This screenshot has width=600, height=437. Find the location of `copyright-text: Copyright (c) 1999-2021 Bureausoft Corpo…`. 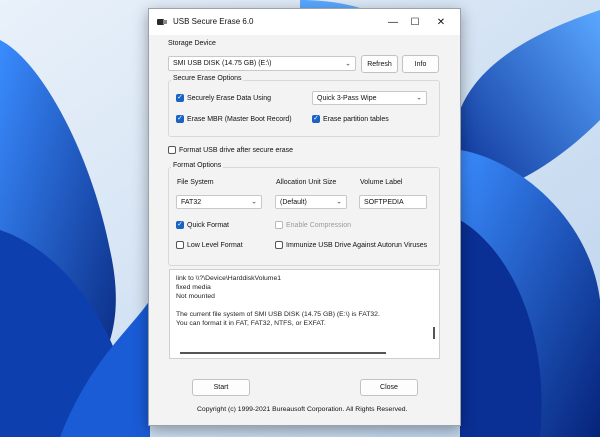

copyright-text: Copyright (c) 1999-2021 Bureausoft Corpo… is located at coordinates (302, 409).